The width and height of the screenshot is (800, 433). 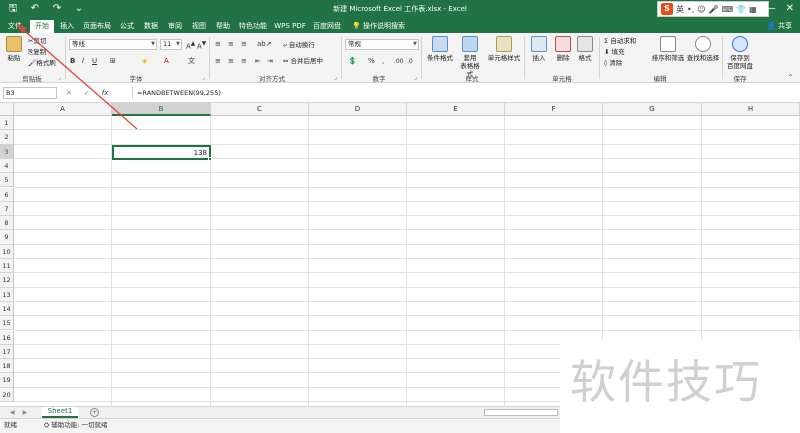 I want to click on column-header-a: A, so click(x=63, y=109).